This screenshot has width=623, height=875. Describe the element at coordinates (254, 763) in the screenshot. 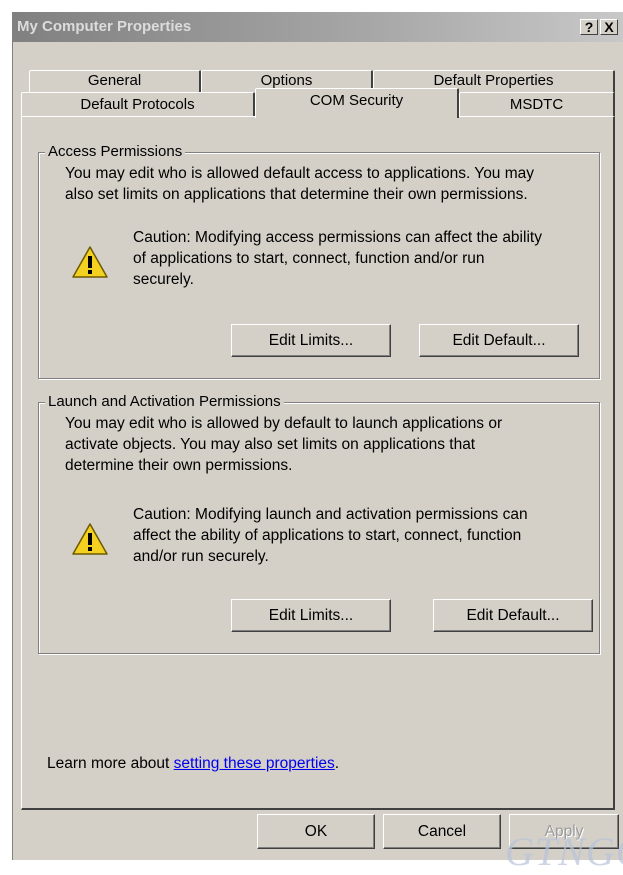

I see `setting-properties-link: setting these properties` at that location.